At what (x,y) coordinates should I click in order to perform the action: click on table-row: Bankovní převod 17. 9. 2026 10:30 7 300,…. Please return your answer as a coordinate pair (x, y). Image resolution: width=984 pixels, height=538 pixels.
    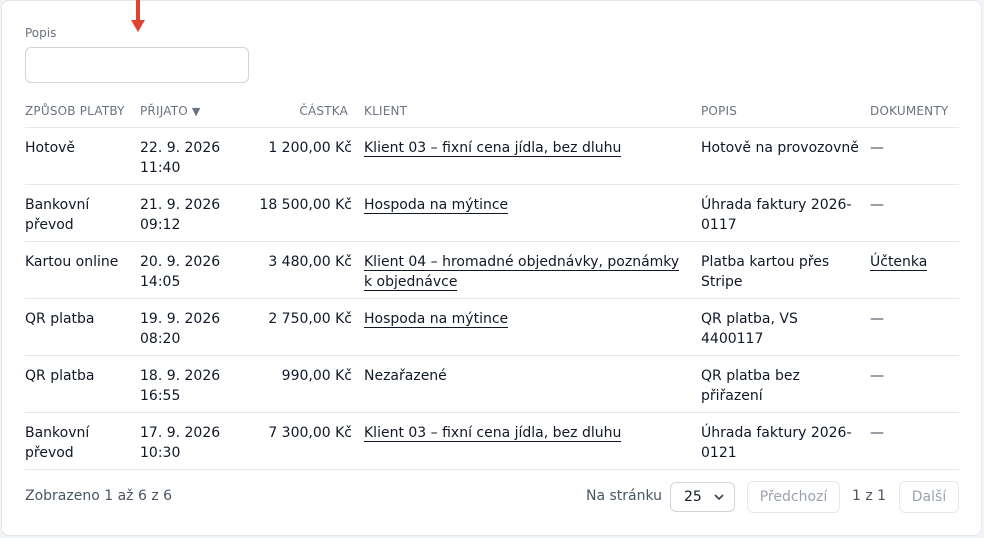
    Looking at the image, I should click on (492, 441).